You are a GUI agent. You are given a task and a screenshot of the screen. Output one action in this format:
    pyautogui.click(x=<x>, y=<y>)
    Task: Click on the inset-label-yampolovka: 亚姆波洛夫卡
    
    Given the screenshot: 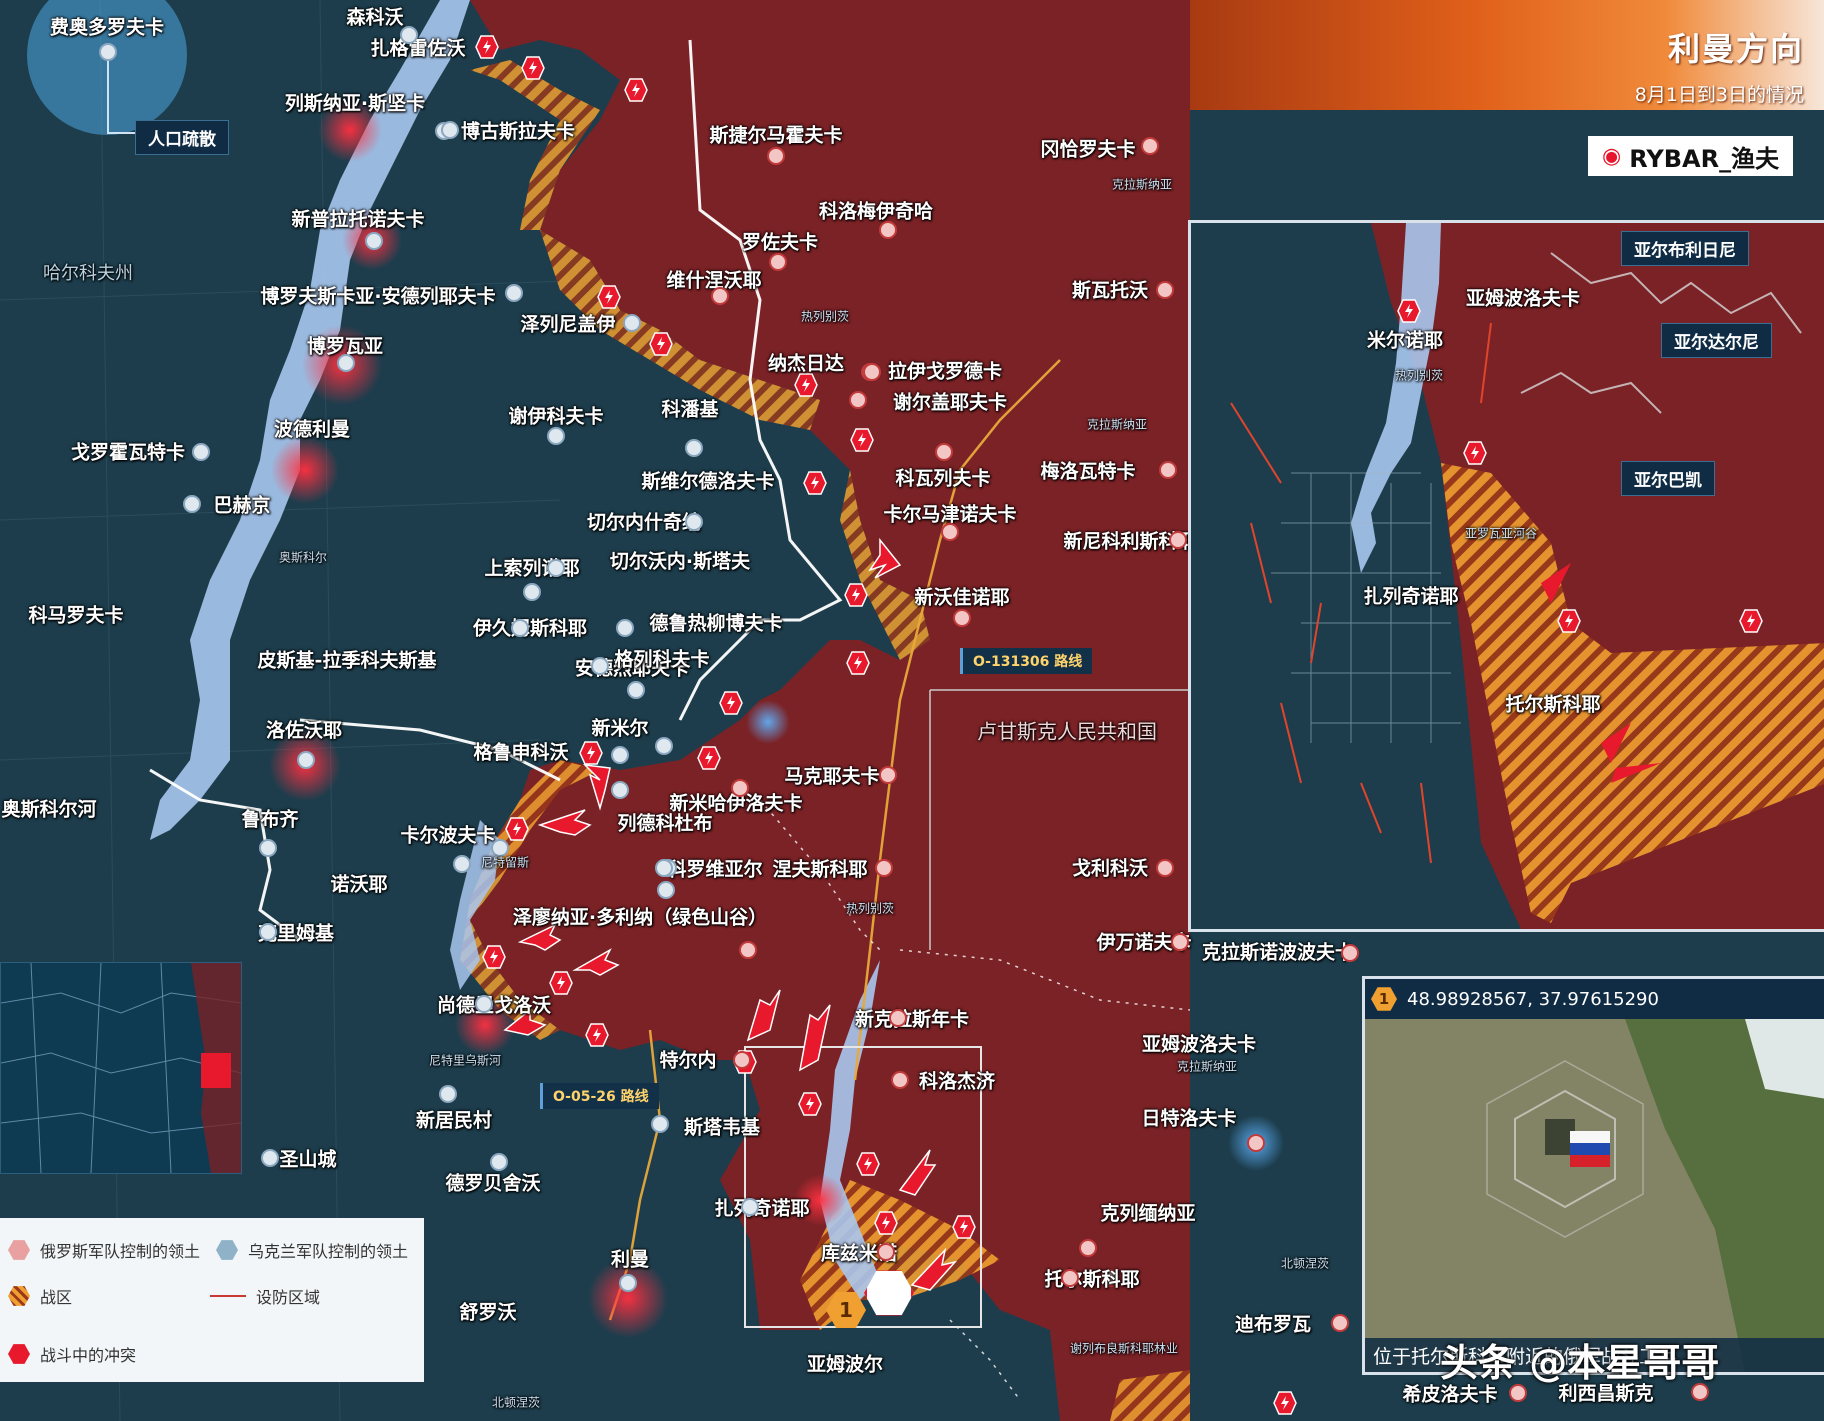 What is the action you would take?
    pyautogui.click(x=1523, y=298)
    